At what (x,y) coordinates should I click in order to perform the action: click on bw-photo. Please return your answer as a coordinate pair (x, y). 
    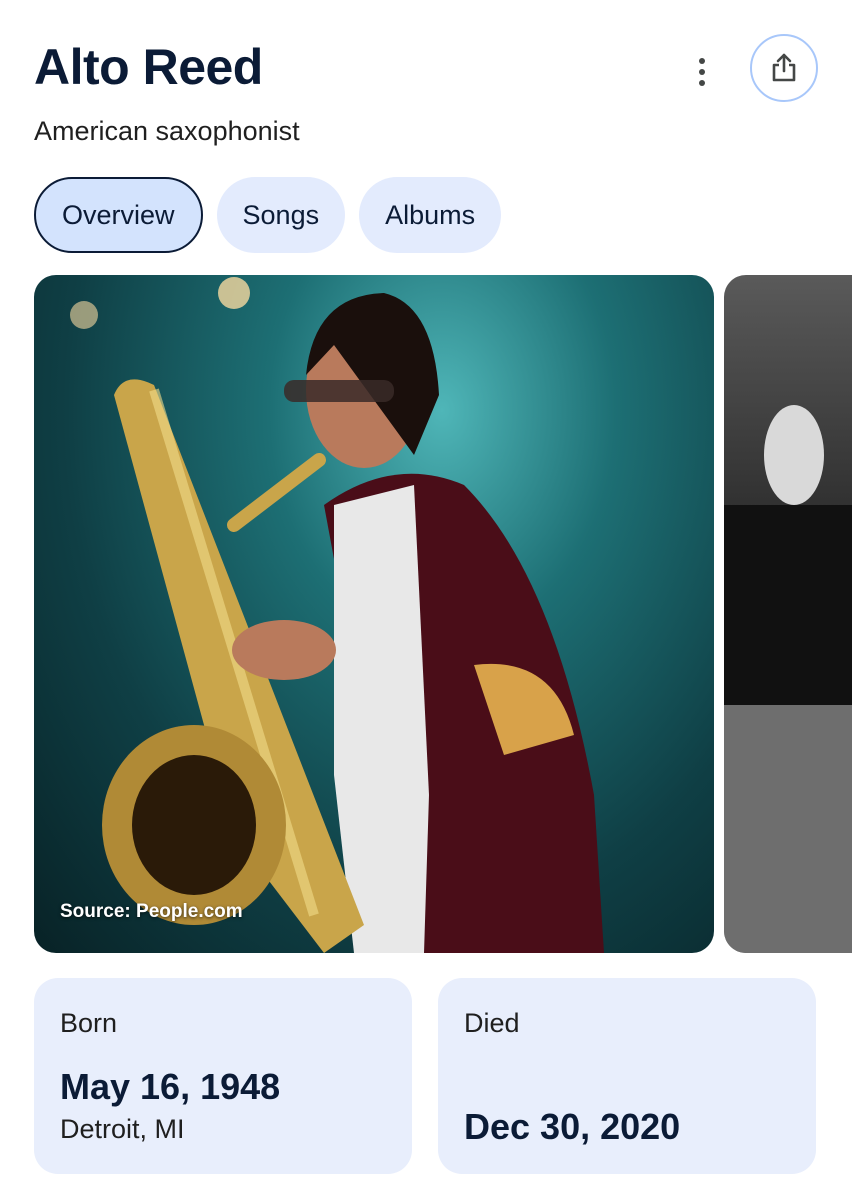
    Looking at the image, I should click on (788, 679).